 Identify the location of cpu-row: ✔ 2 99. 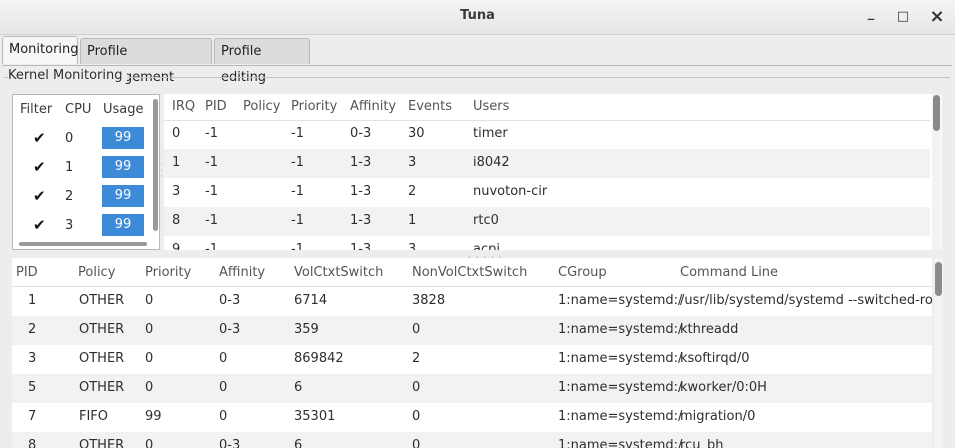
(83, 197).